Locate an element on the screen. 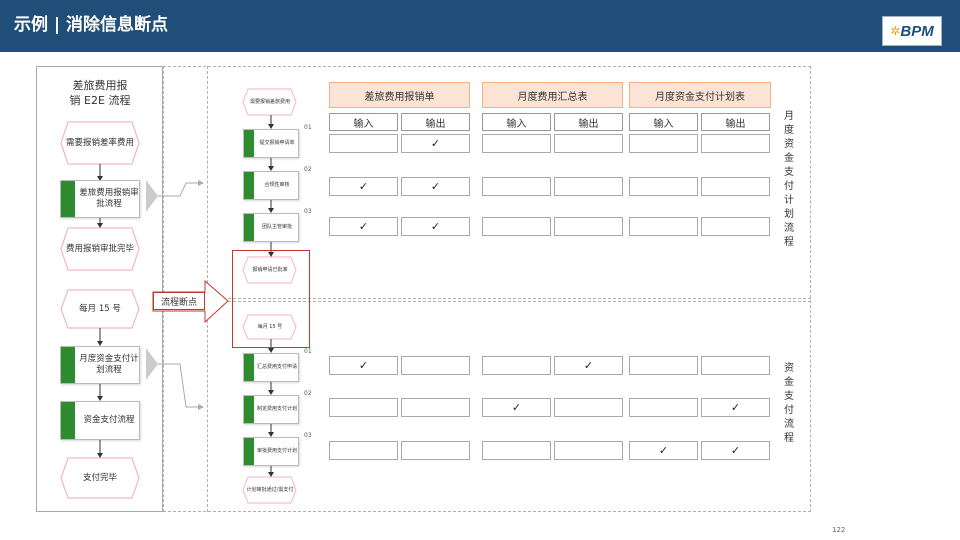 This screenshot has width=960, height=540. step-plan: 制定费用支付计划 is located at coordinates (271, 409).